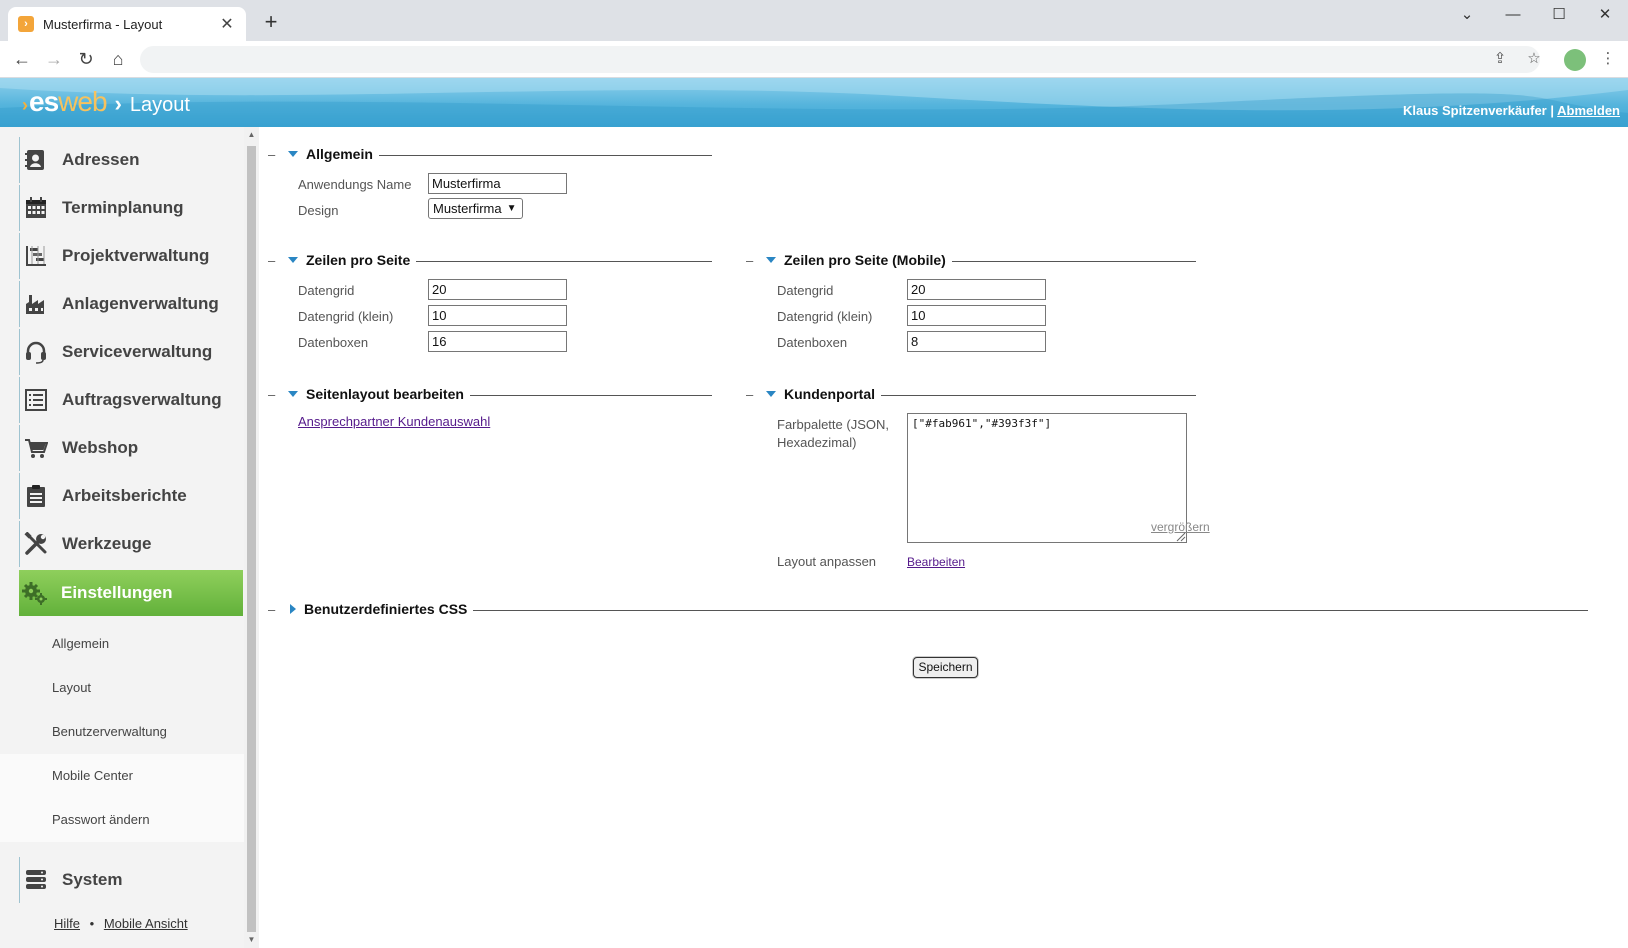  I want to click on scroll-up-icon: ▲, so click(251, 135).